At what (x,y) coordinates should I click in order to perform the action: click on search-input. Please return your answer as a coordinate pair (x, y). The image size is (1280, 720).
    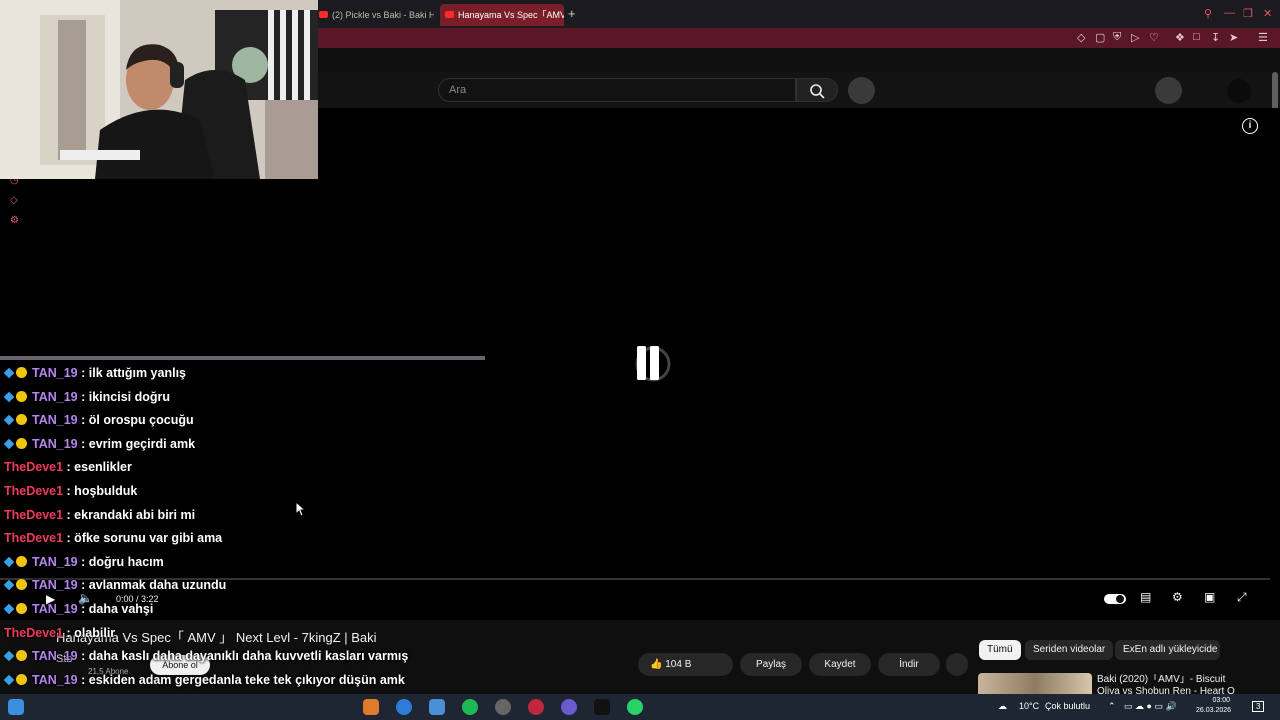
    Looking at the image, I should click on (617, 90).